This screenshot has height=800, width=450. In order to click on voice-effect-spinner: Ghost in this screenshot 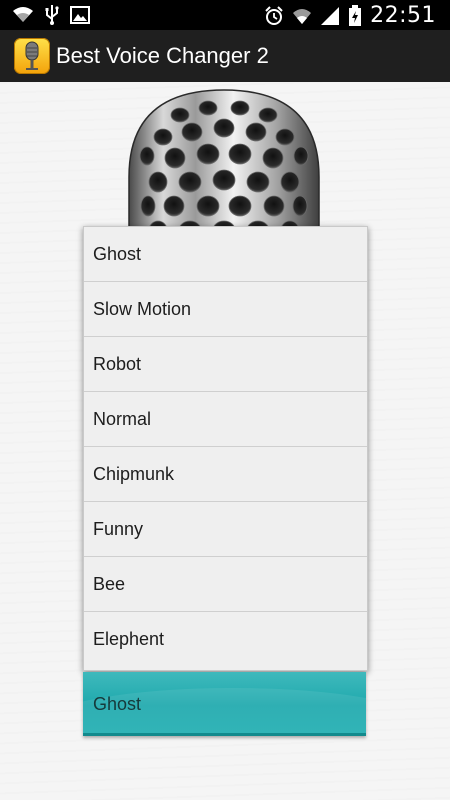, I will do `click(224, 704)`.